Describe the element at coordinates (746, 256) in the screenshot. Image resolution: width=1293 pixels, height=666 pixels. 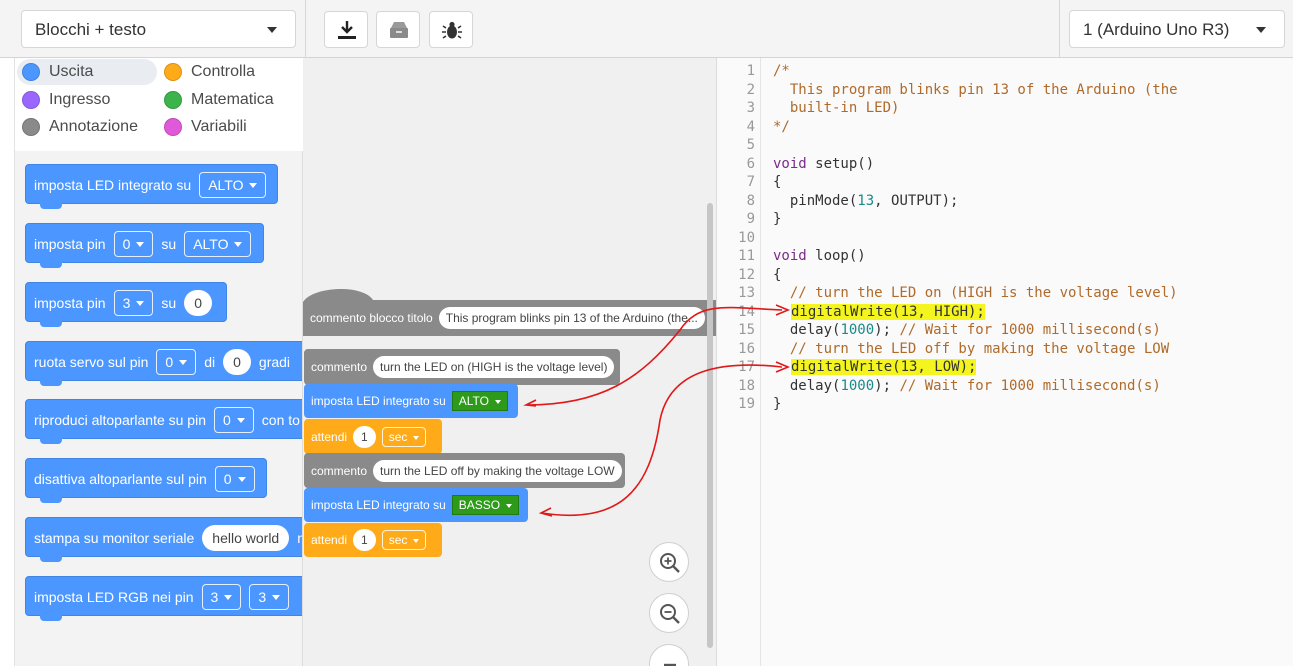
I see `line-number: 11` at that location.